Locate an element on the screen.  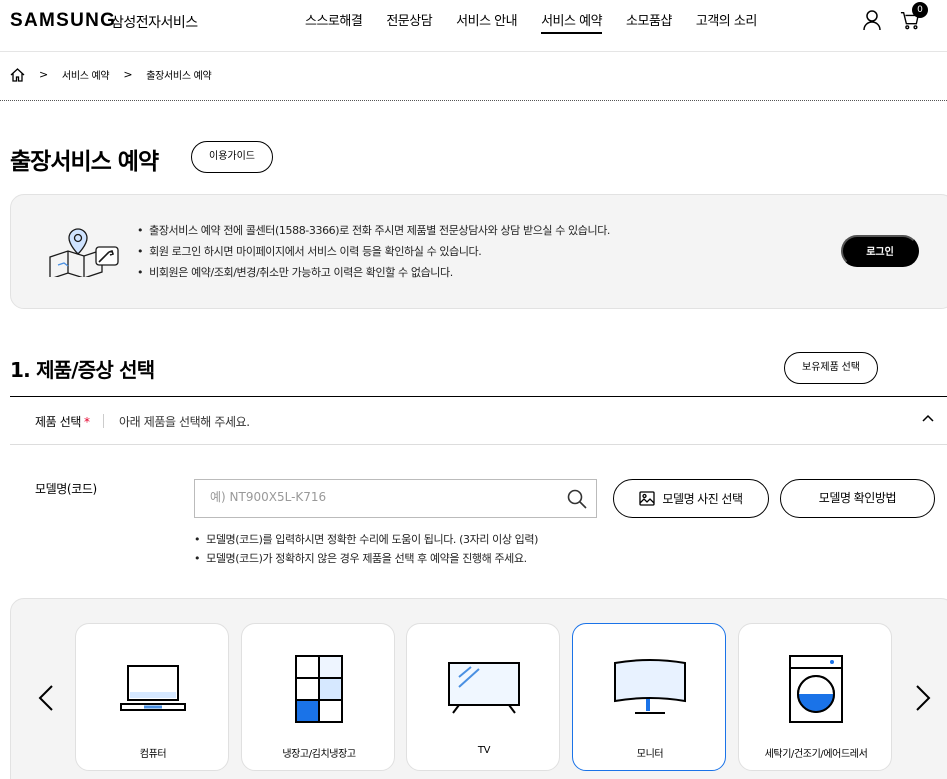
model-code-field is located at coordinates (395, 498).